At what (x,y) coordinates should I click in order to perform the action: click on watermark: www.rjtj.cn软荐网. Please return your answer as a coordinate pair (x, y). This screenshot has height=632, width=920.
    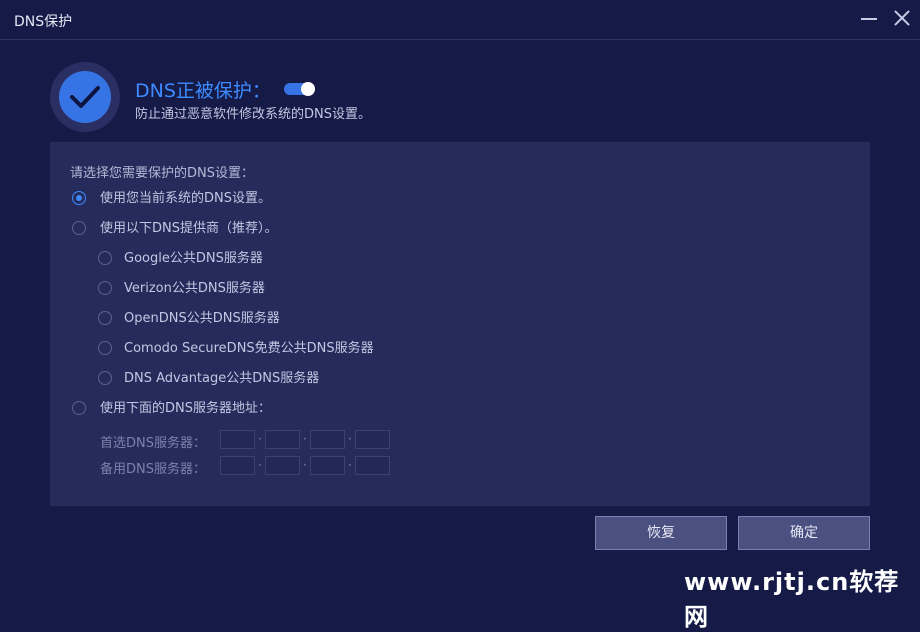
    Looking at the image, I should click on (792, 599).